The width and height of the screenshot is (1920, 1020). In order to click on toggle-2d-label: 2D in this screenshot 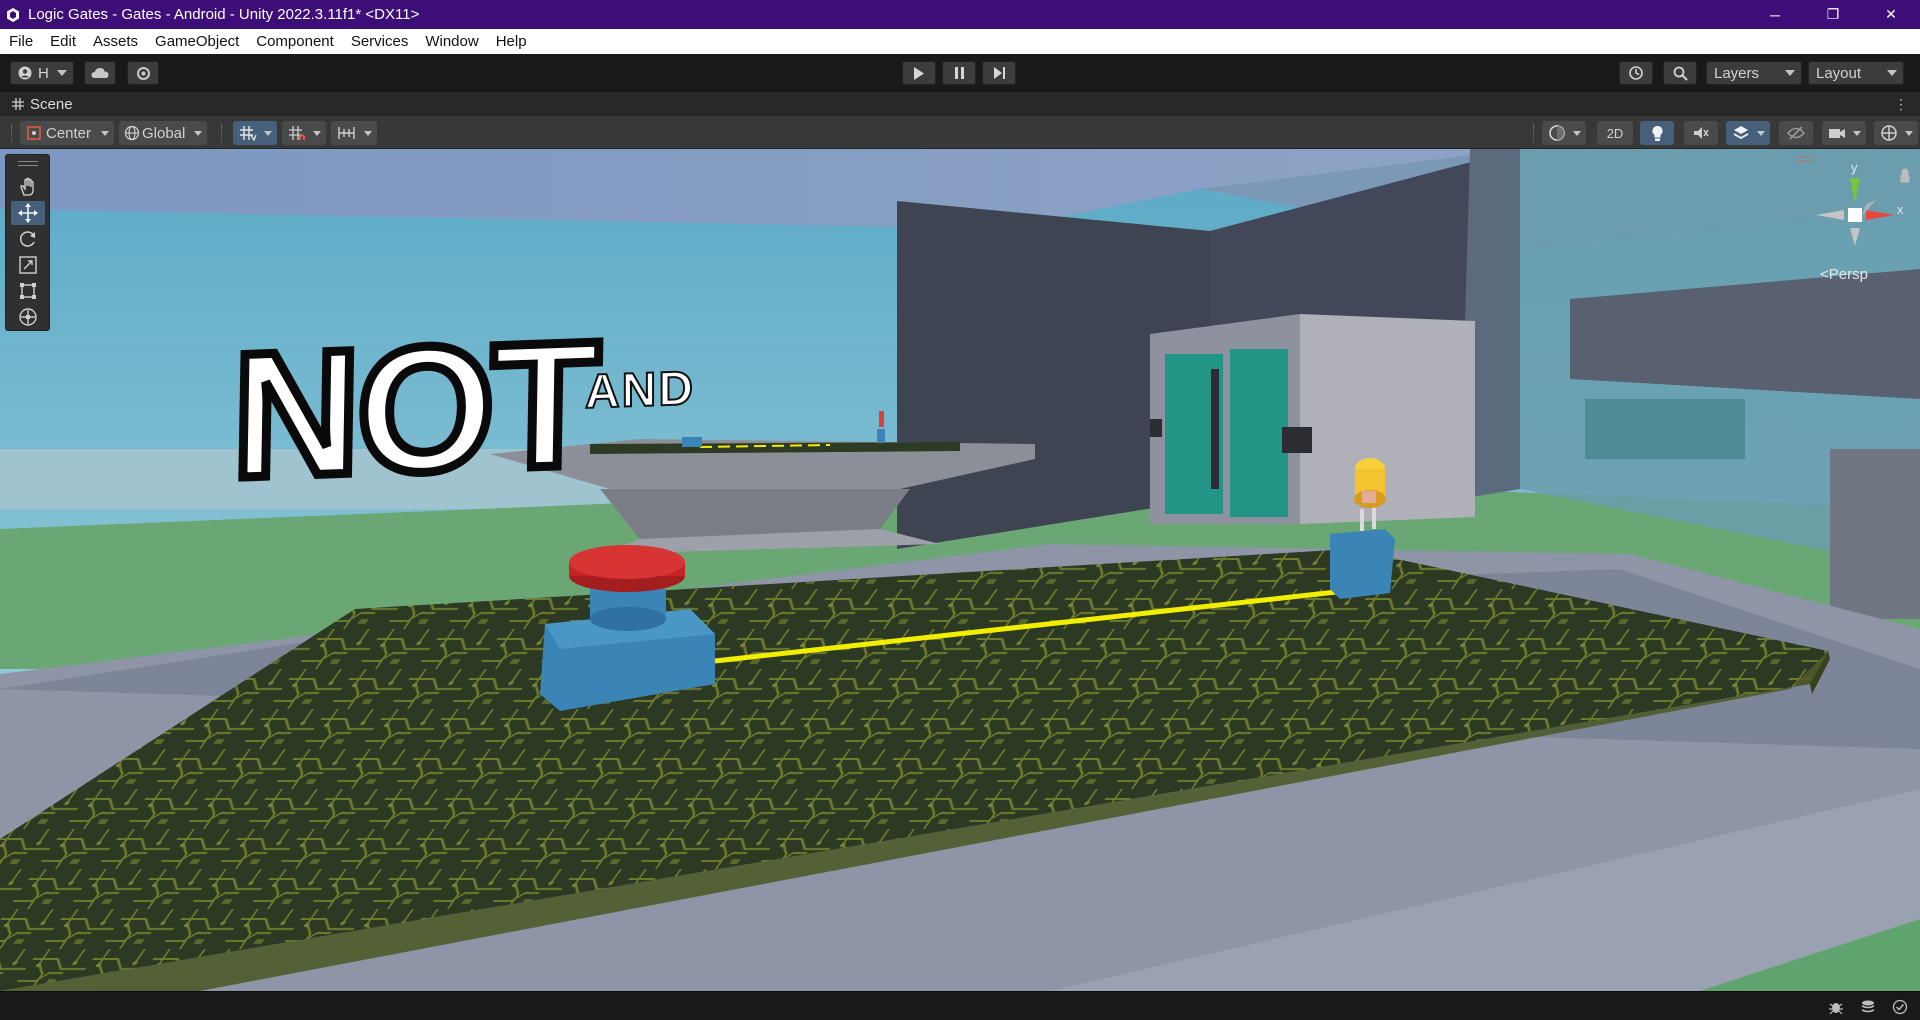, I will do `click(1615, 133)`.